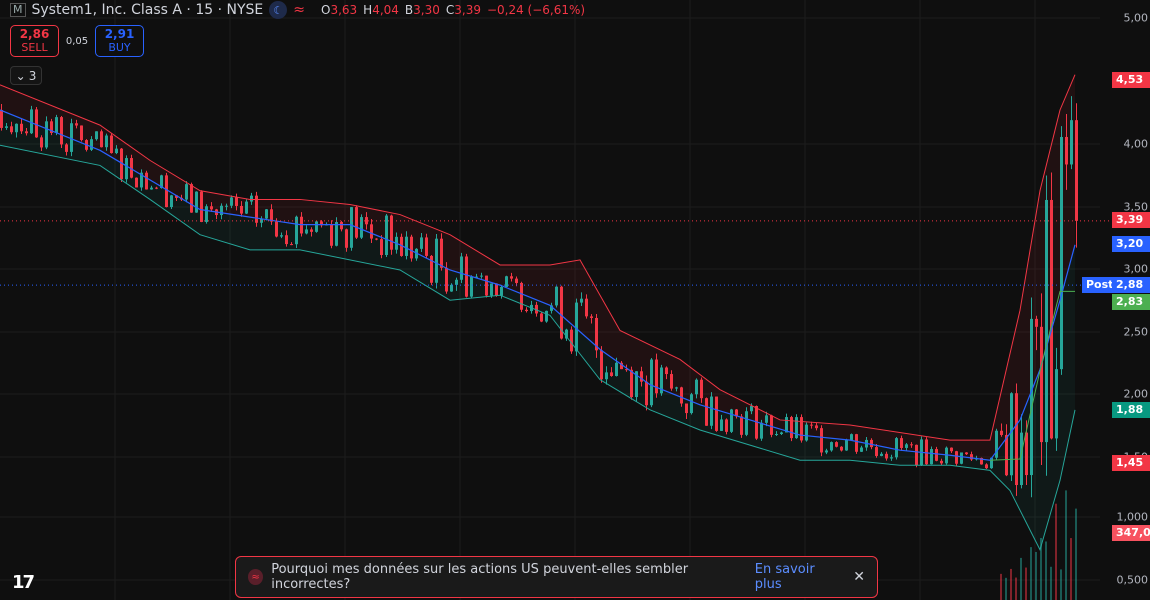  I want to click on close-icon: ✕, so click(859, 577).